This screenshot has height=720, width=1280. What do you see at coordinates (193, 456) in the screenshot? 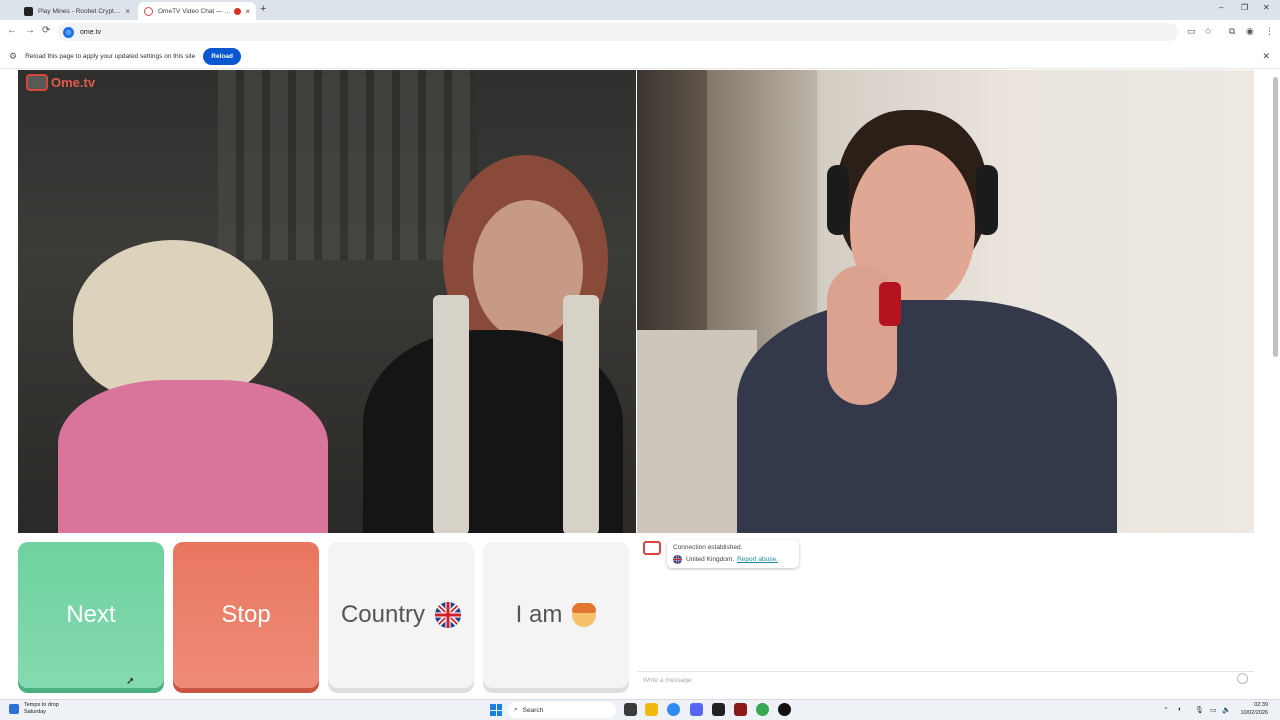
I see `person-one-top` at bounding box center [193, 456].